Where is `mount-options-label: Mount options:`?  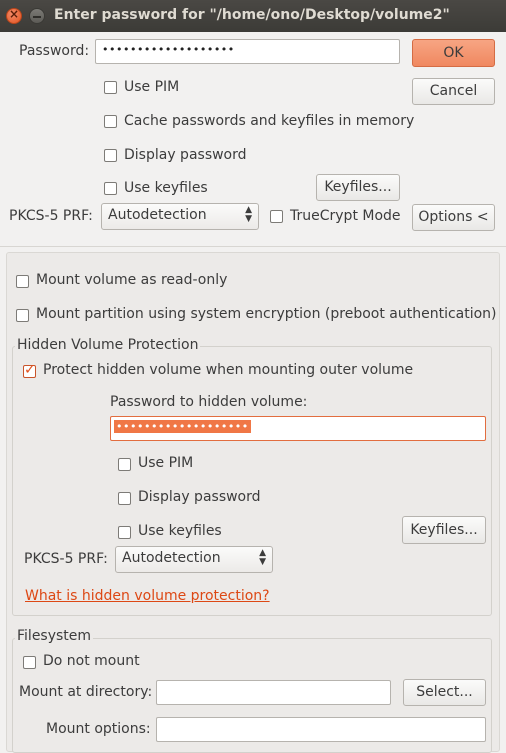
mount-options-label: Mount options: is located at coordinates (98, 729).